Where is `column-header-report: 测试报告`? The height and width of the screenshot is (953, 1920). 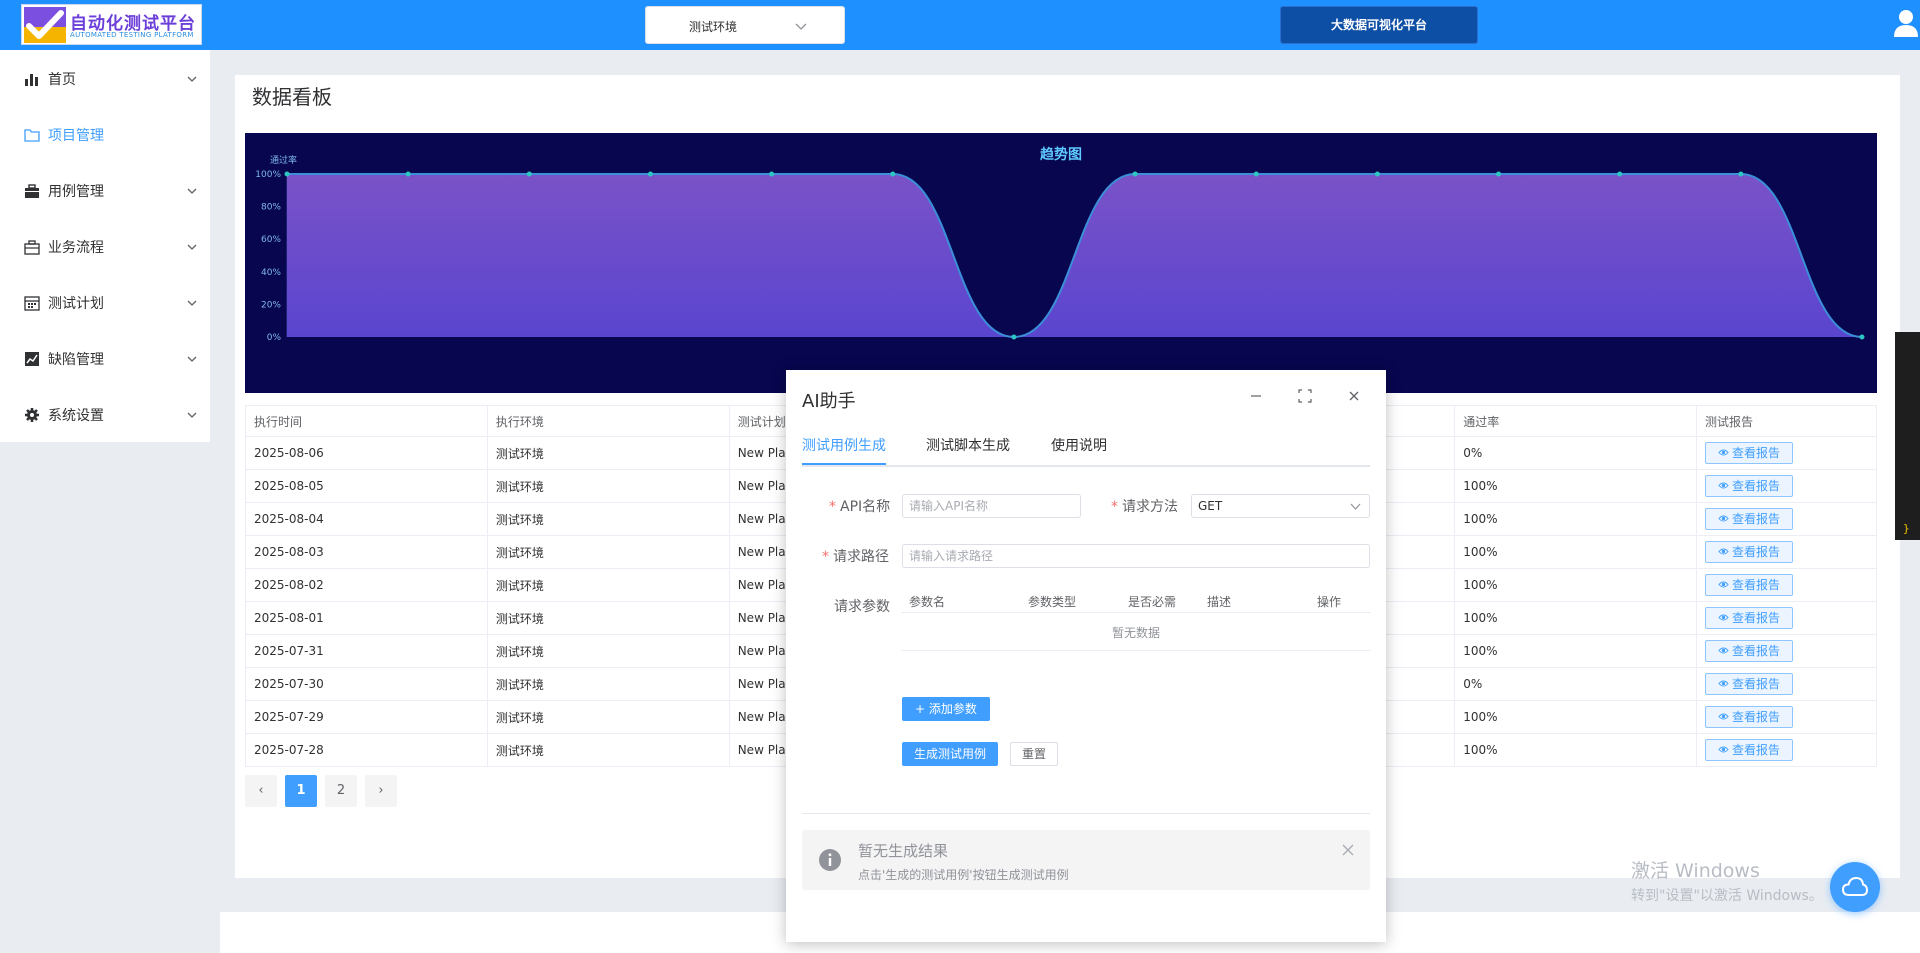
column-header-report: 测试报告 is located at coordinates (1786, 421).